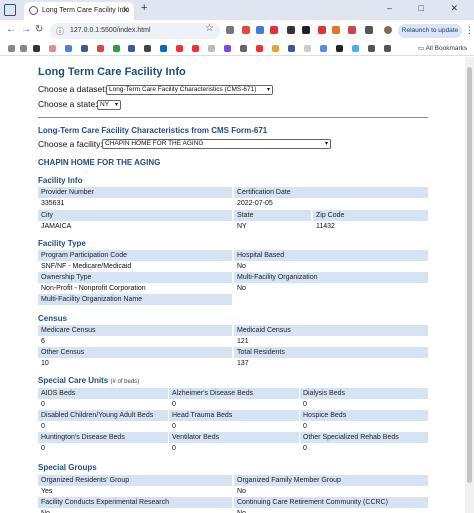 Image resolution: width=474 pixels, height=513 pixels. I want to click on new-tab-icon: +, so click(144, 8).